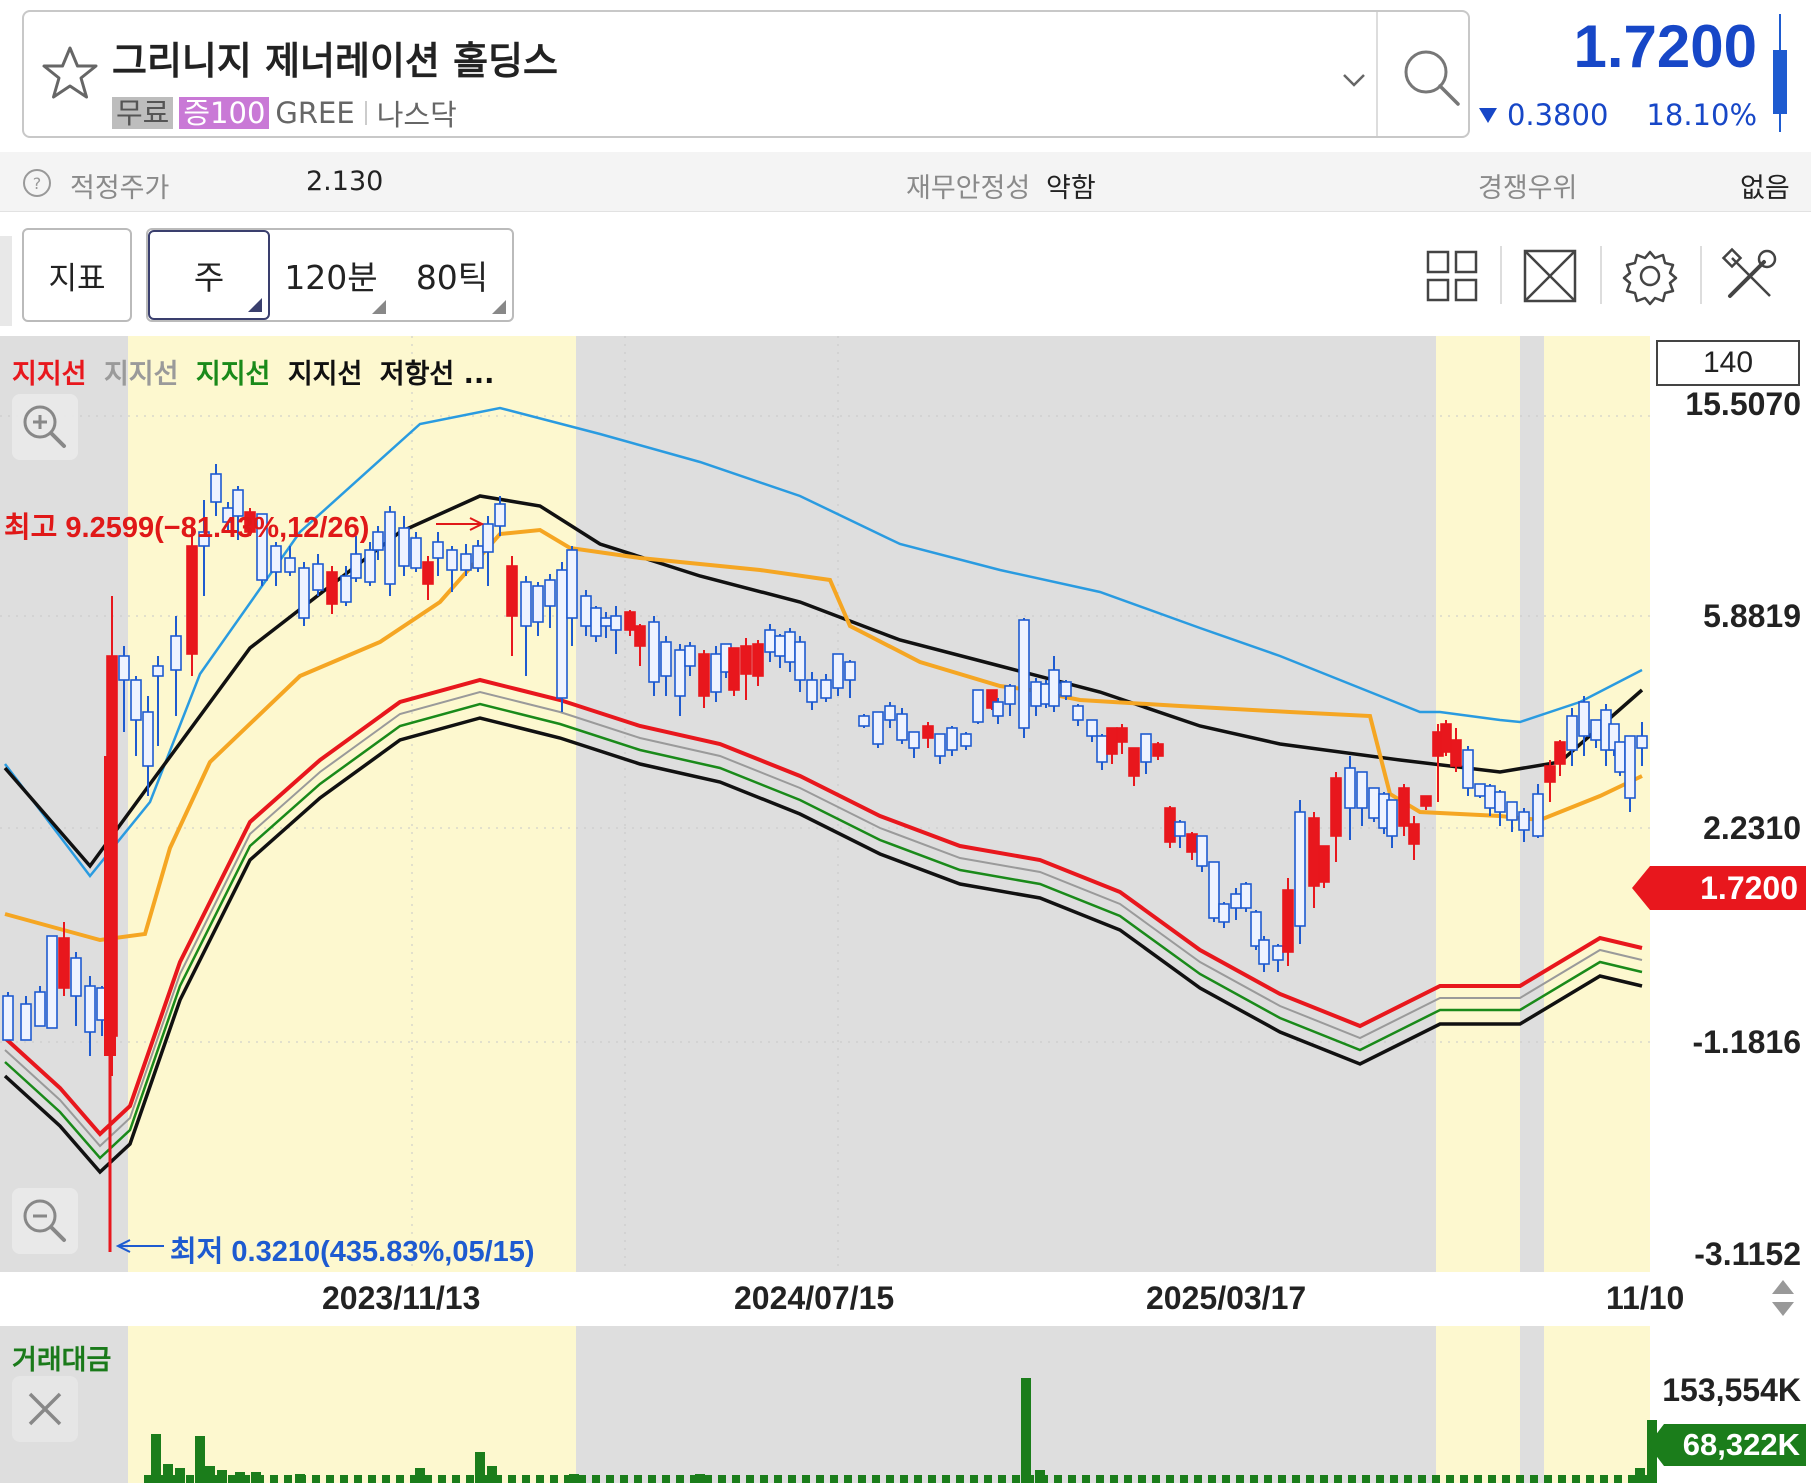  I want to click on close-volume-button, so click(45, 1409).